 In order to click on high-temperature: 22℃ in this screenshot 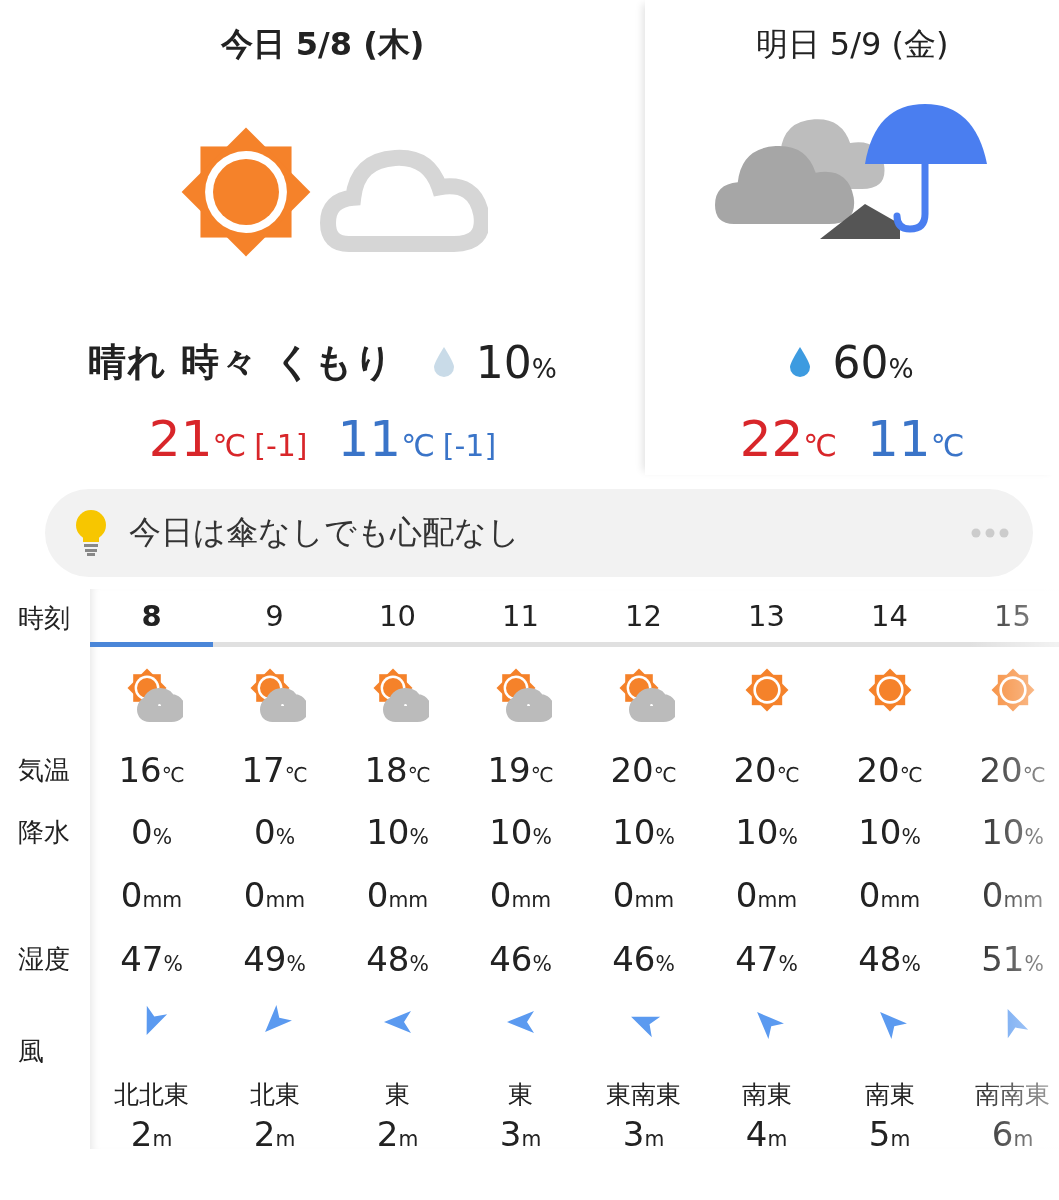, I will do `click(788, 439)`.